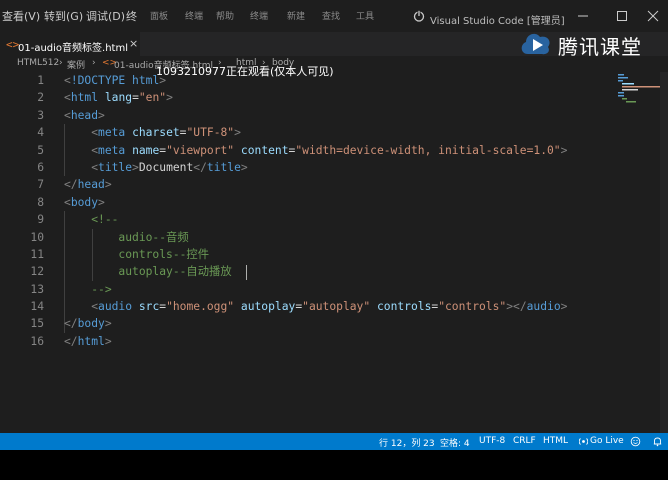 Image resolution: width=668 pixels, height=480 pixels. Describe the element at coordinates (305, 341) in the screenshot. I see `code-line: 16 </html>` at that location.